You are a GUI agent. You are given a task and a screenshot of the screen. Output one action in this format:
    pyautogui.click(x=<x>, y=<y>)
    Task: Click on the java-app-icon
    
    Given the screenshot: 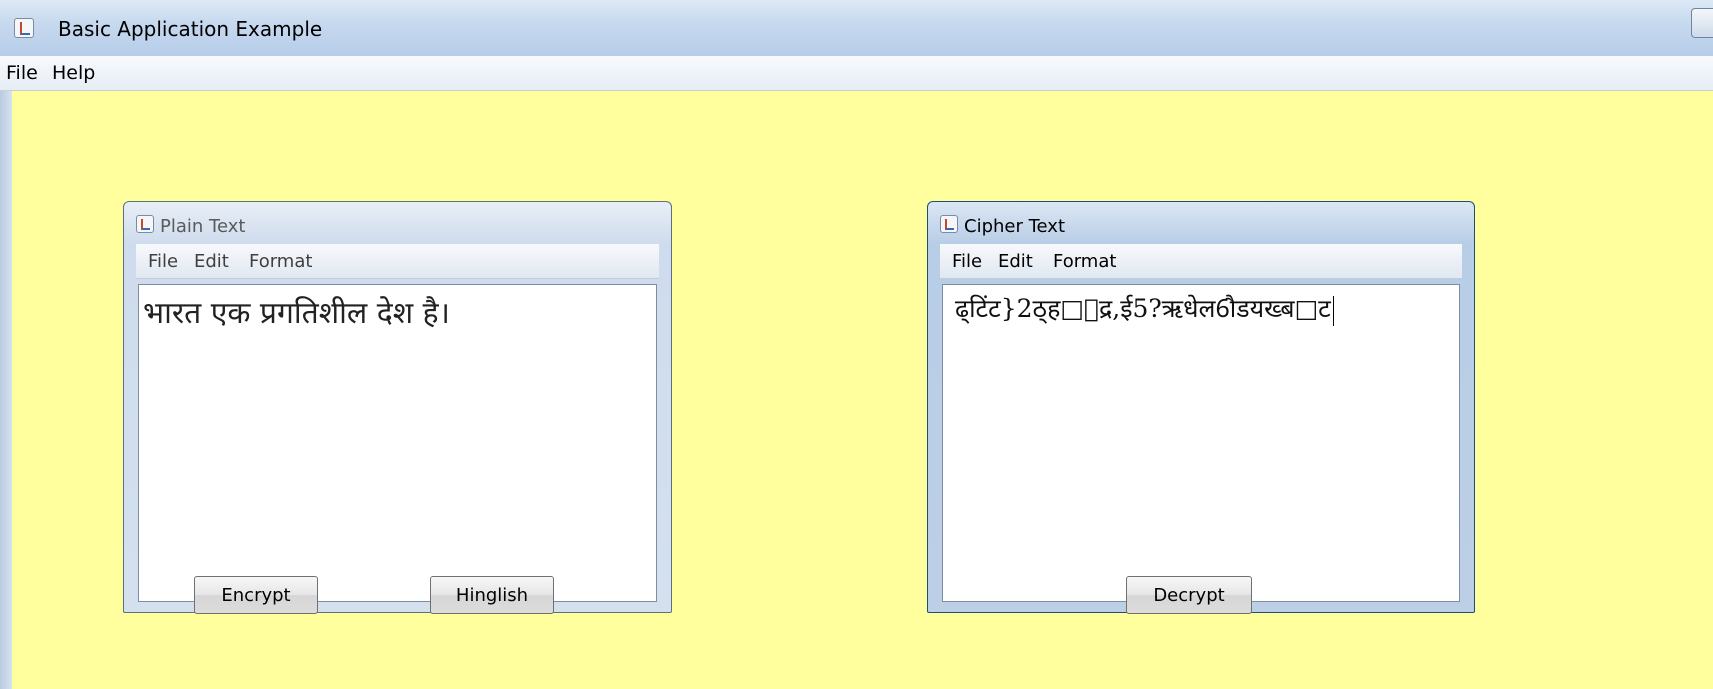 What is the action you would take?
    pyautogui.click(x=24, y=28)
    